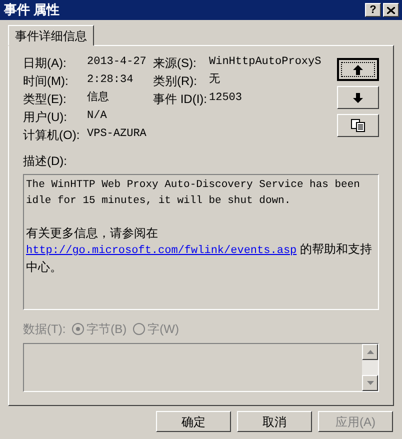 The width and height of the screenshot is (402, 439). I want to click on field-value: N/A, so click(97, 116).